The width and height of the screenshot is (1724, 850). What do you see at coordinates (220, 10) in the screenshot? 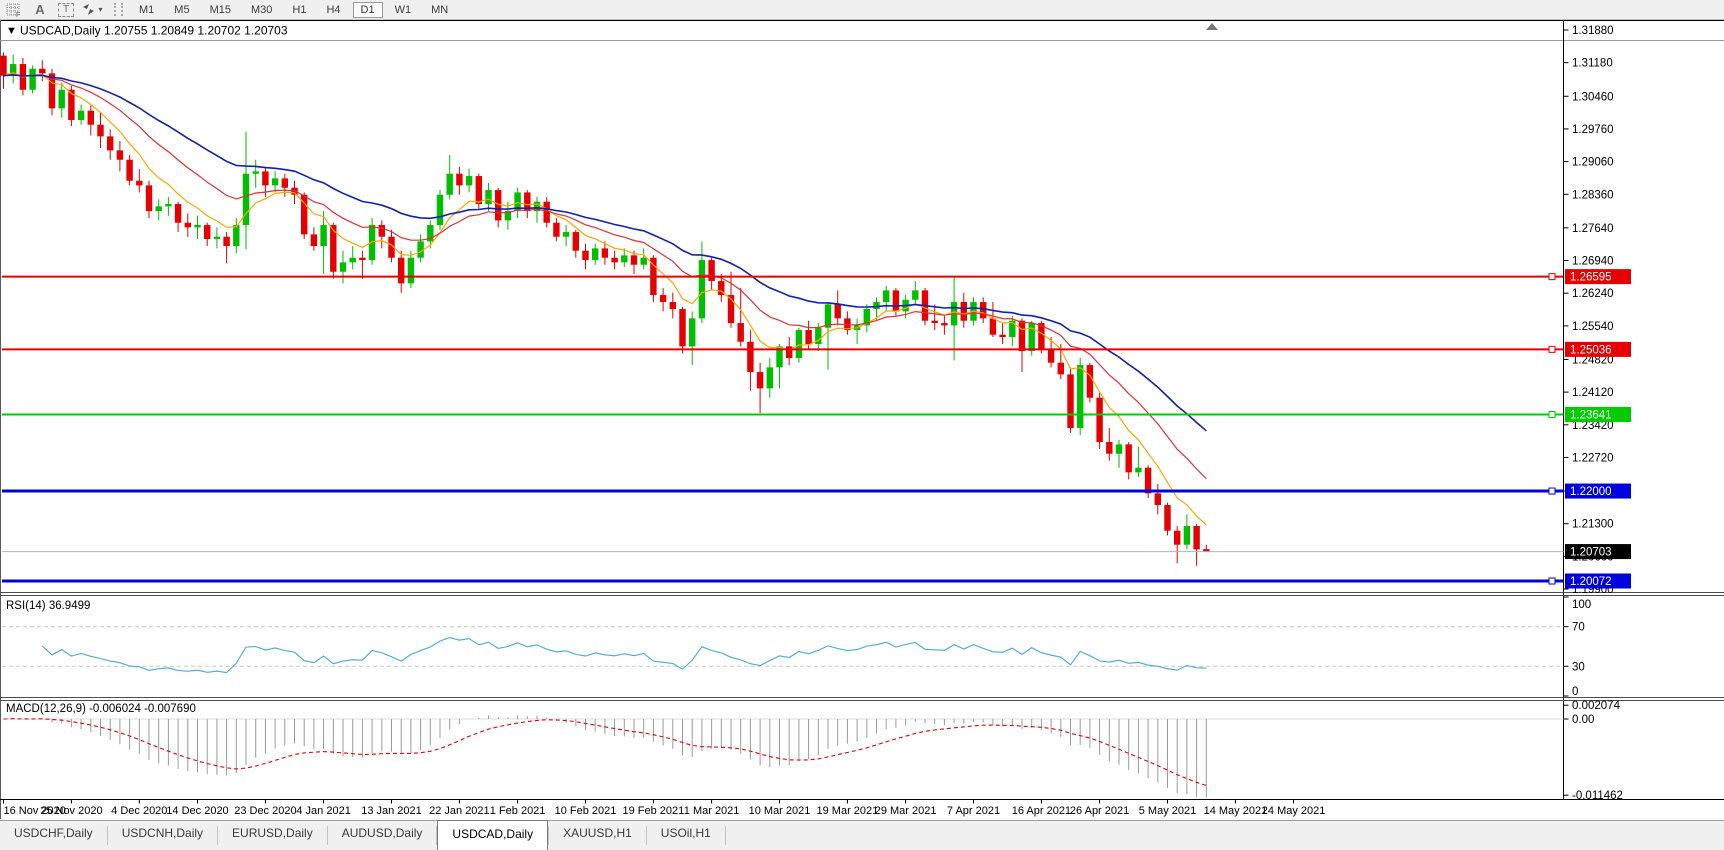
I see `timeframe-button-m15: M15` at bounding box center [220, 10].